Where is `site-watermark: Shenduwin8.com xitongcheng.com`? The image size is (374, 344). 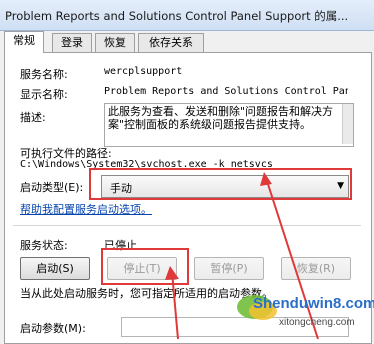
site-watermark: Shenduwin8.com xitongcheng.com is located at coordinates (300, 311).